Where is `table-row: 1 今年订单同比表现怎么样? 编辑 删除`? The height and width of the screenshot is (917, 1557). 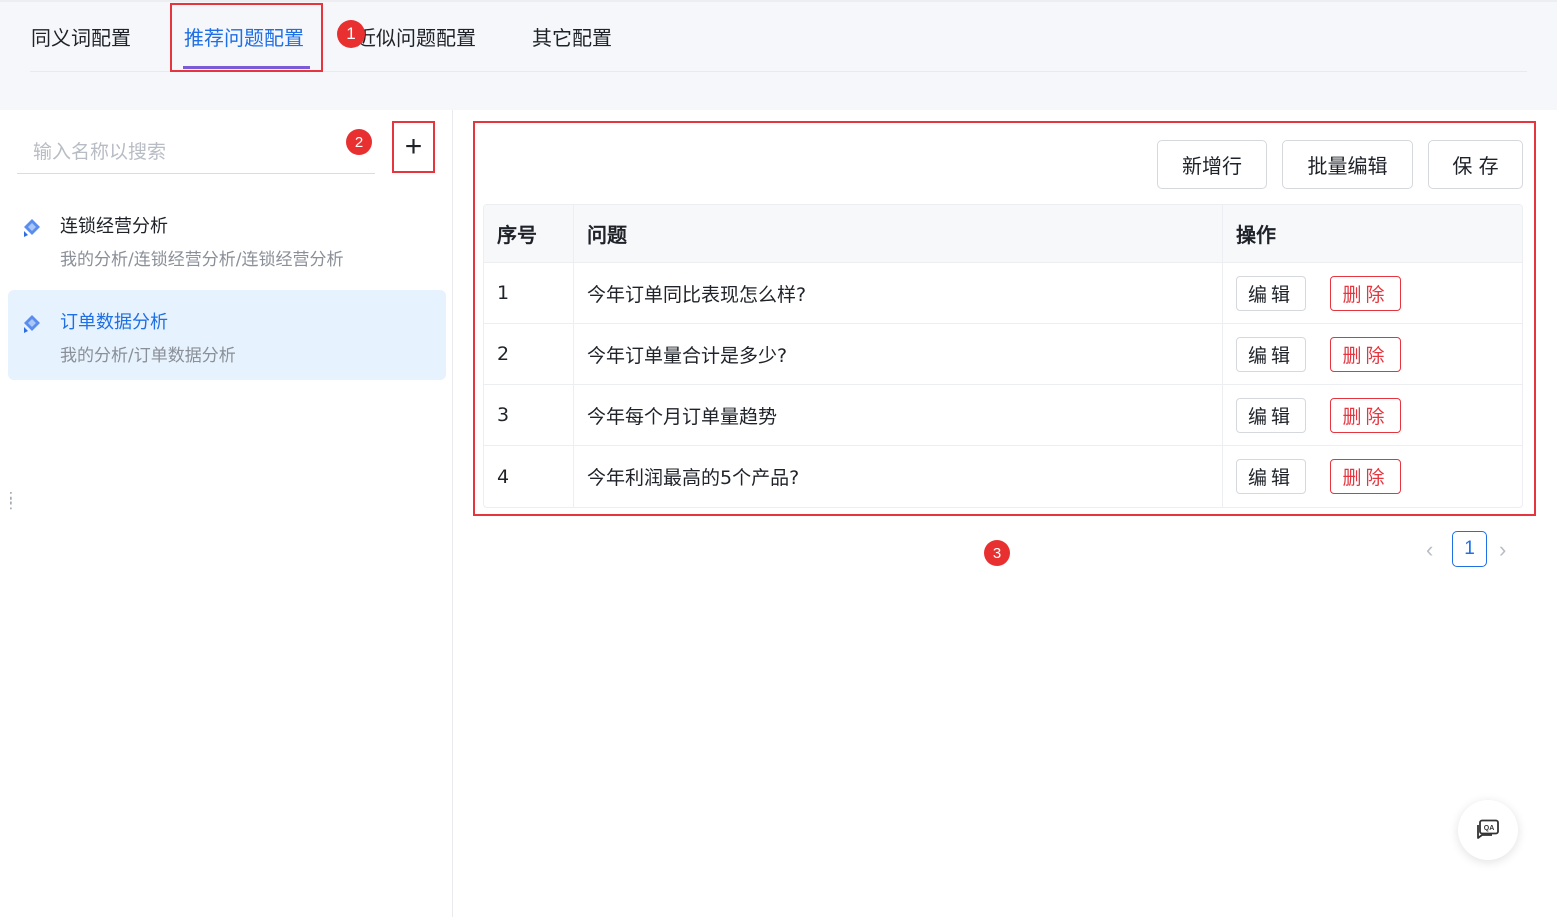
table-row: 1 今年订单同比表现怎么样? 编辑 删除 is located at coordinates (1003, 293).